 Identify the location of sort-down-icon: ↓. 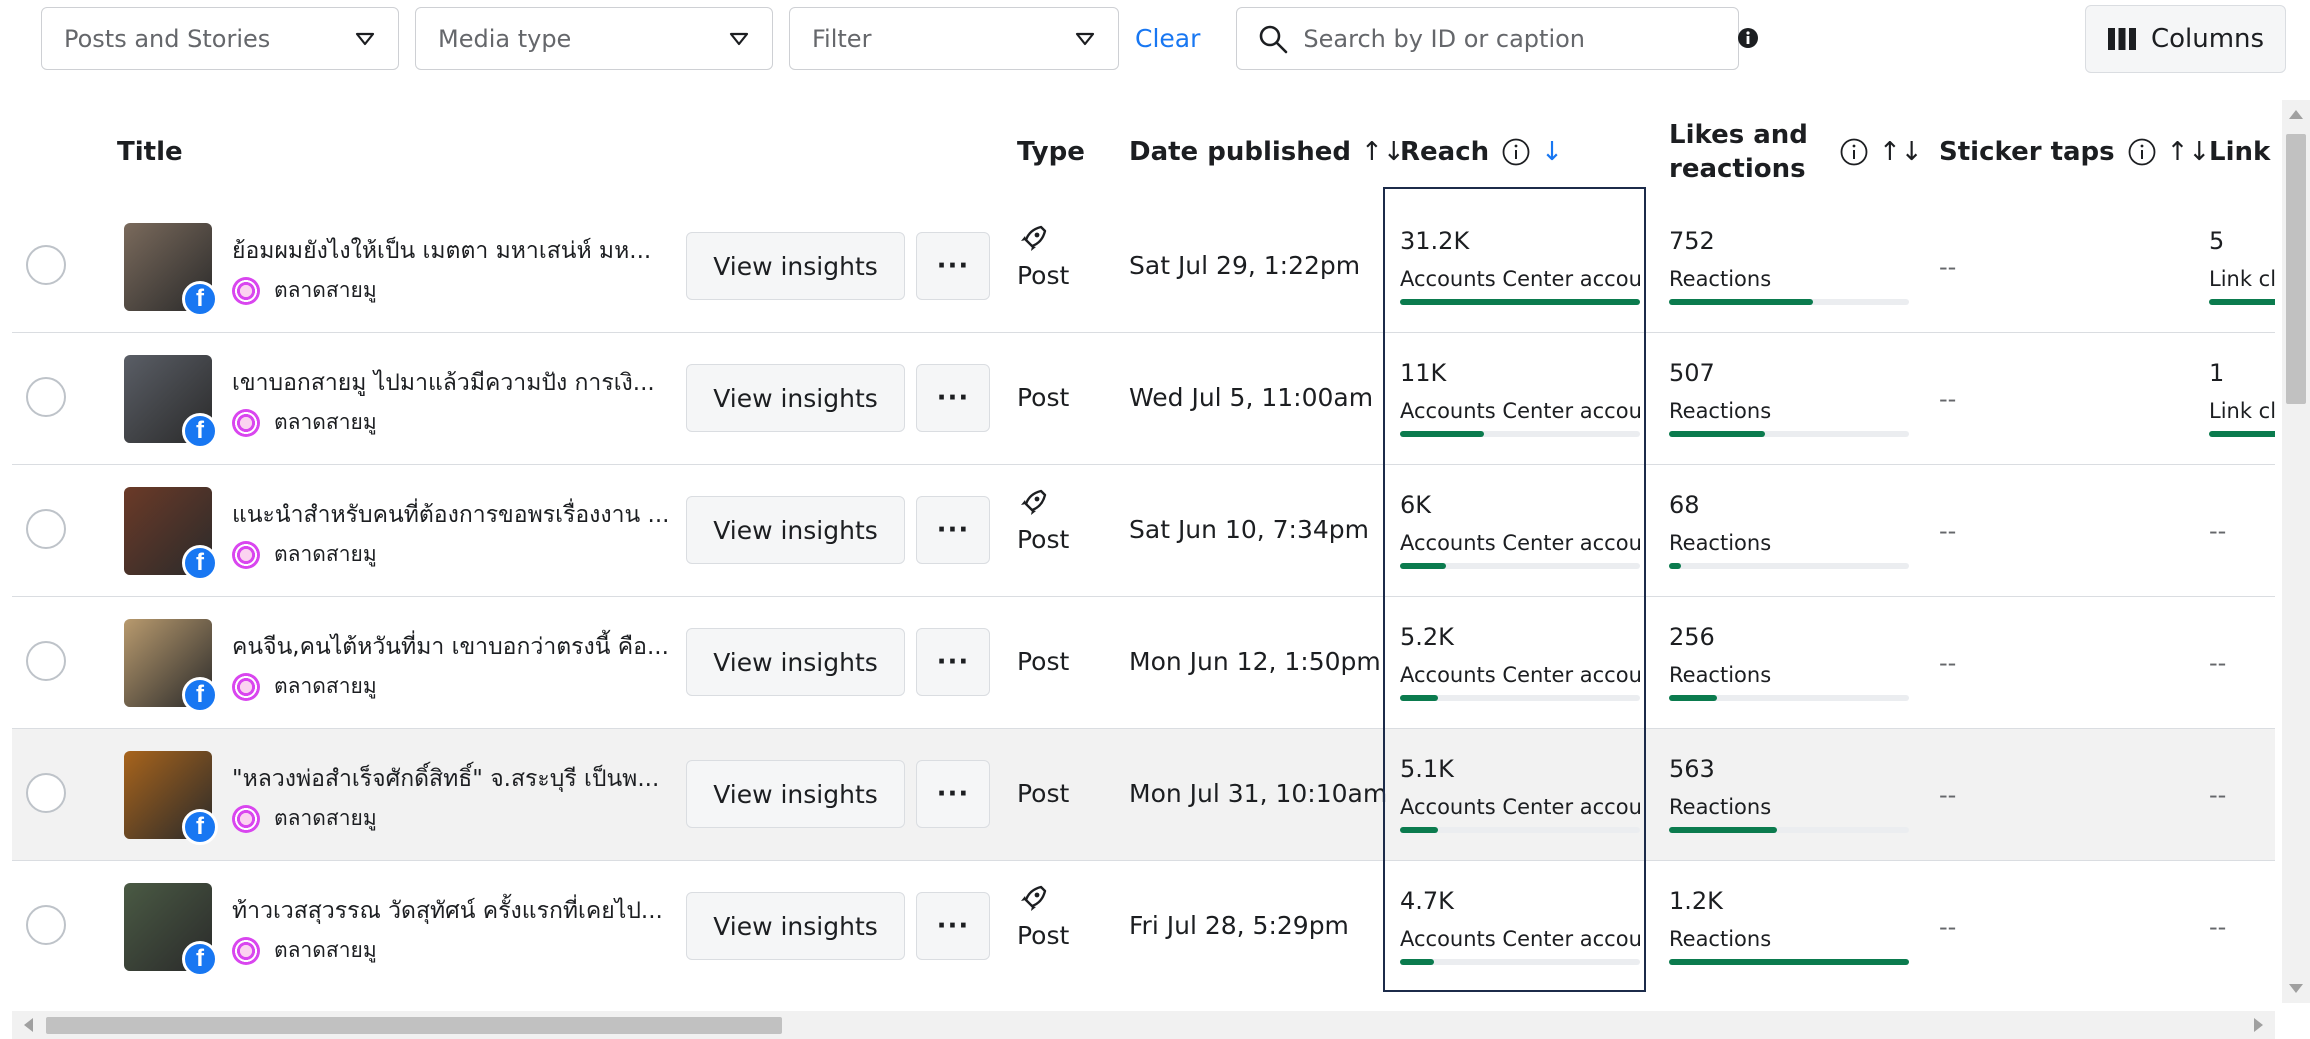
(1552, 152).